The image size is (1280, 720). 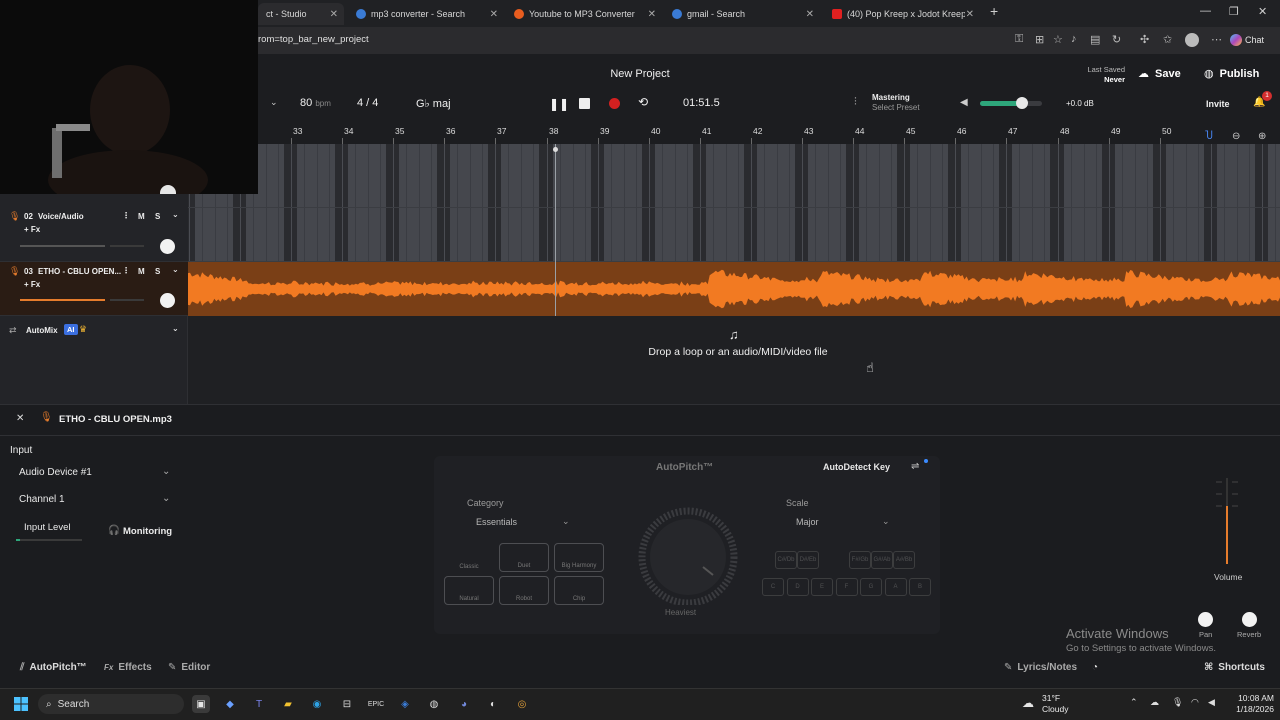 I want to click on snap-icon: Ⴎ, so click(x=1209, y=136).